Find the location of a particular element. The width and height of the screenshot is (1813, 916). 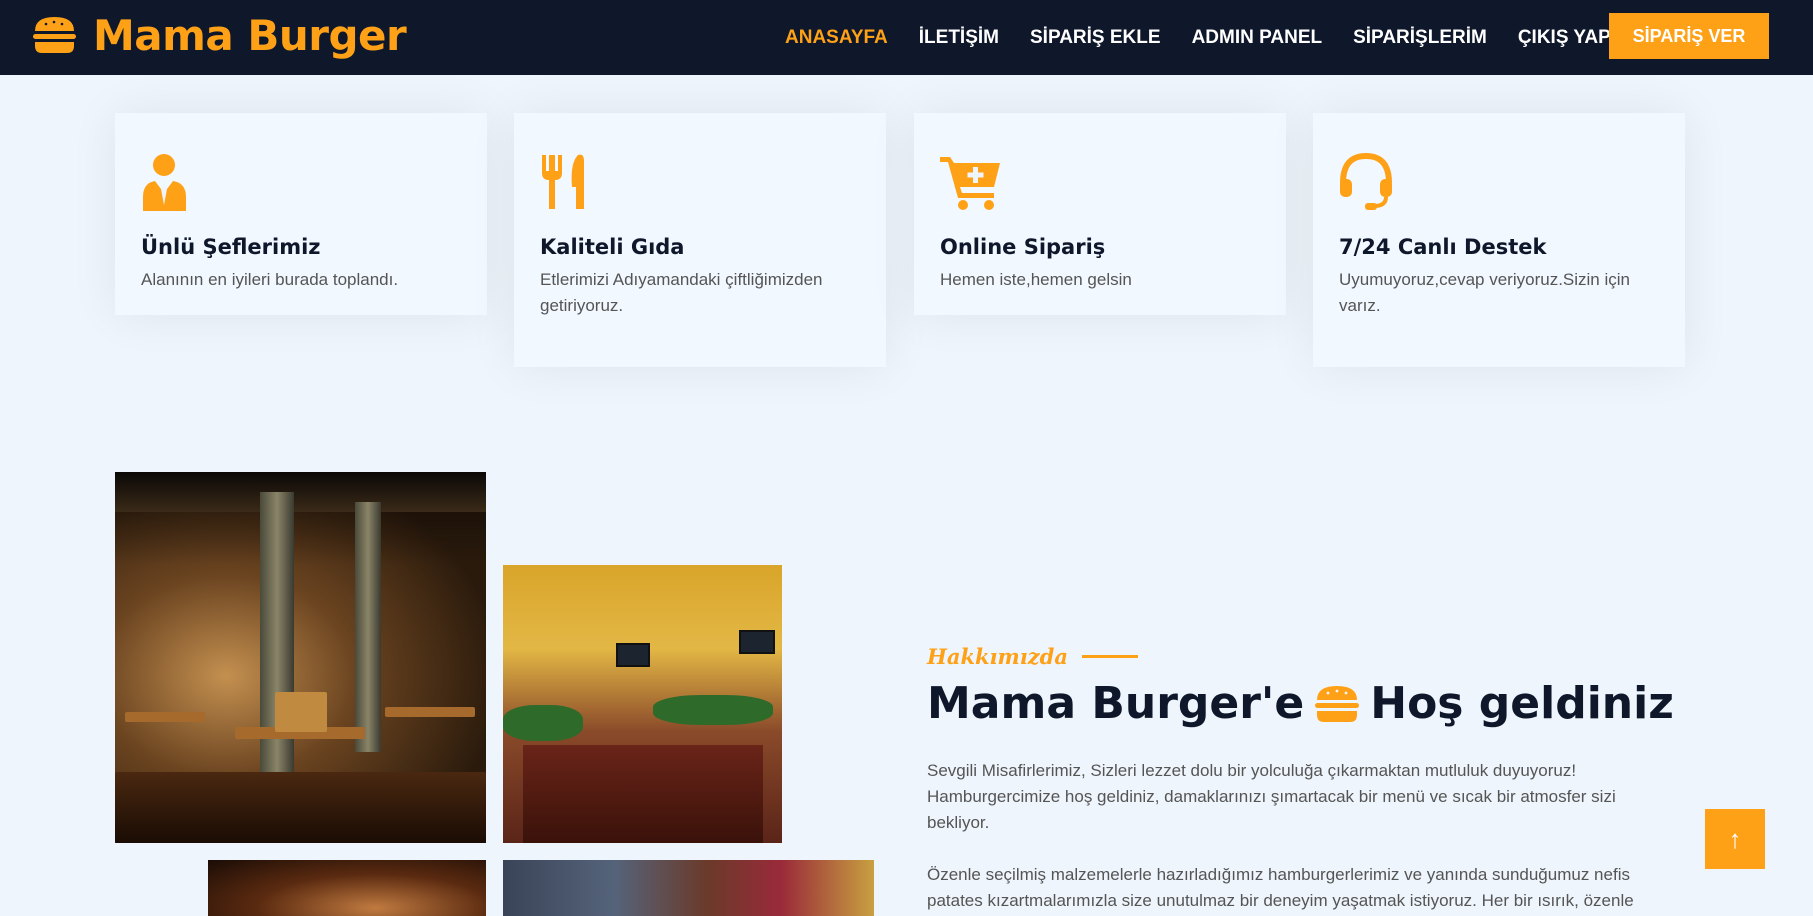

utensils-icon is located at coordinates (563, 181).